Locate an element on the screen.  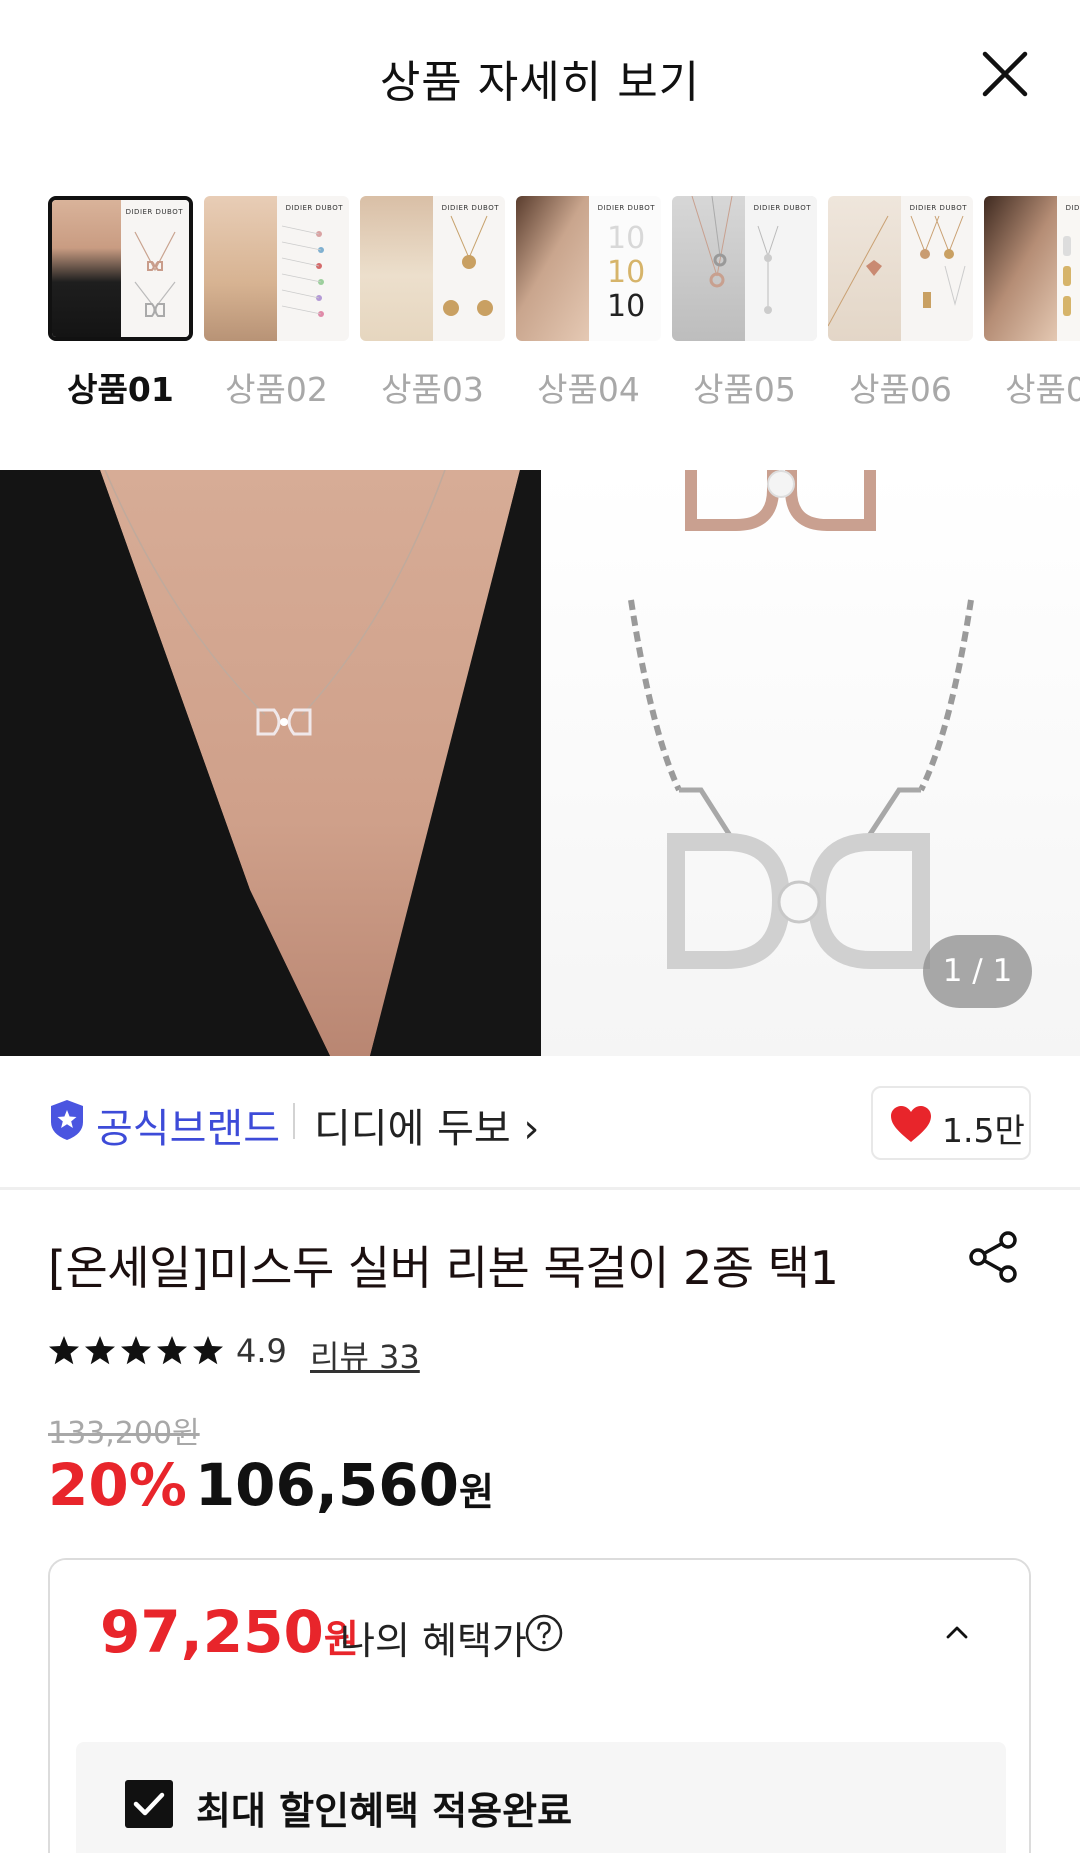
help-icon is located at coordinates (544, 1633).